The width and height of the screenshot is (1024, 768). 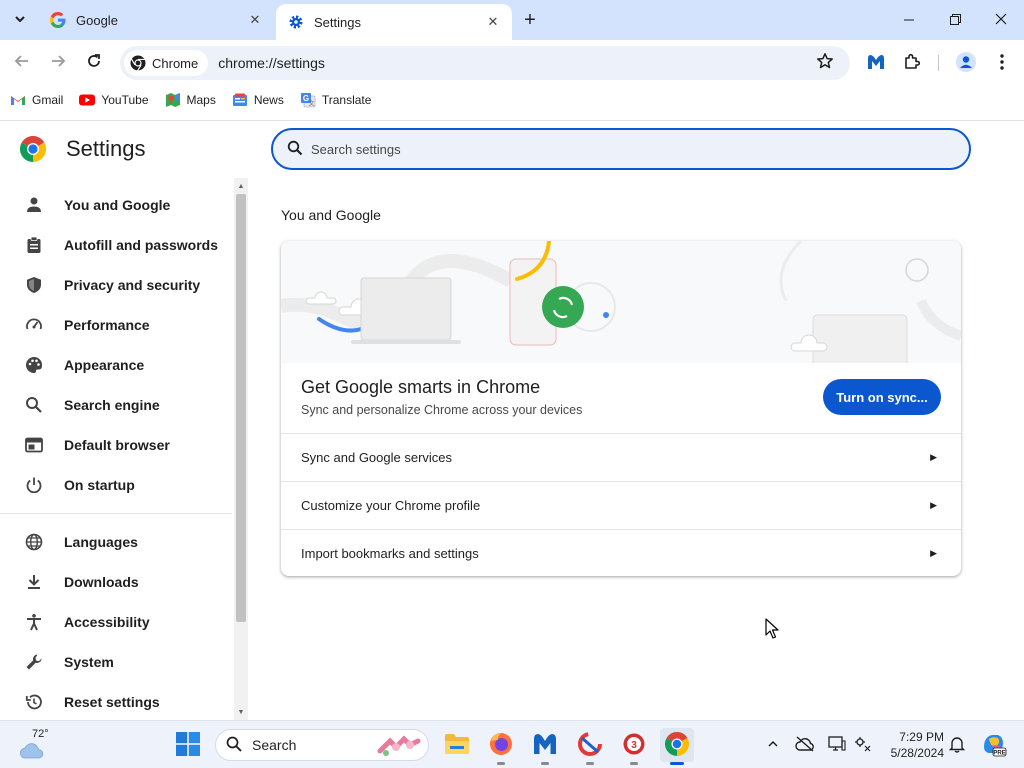 What do you see at coordinates (311, 104) in the screenshot?
I see `svg-text: 文` at bounding box center [311, 104].